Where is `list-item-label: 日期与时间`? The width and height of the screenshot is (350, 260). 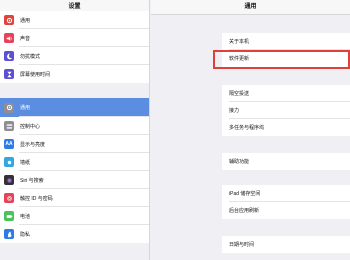
list-item-label: 日期与时间 is located at coordinates (242, 245).